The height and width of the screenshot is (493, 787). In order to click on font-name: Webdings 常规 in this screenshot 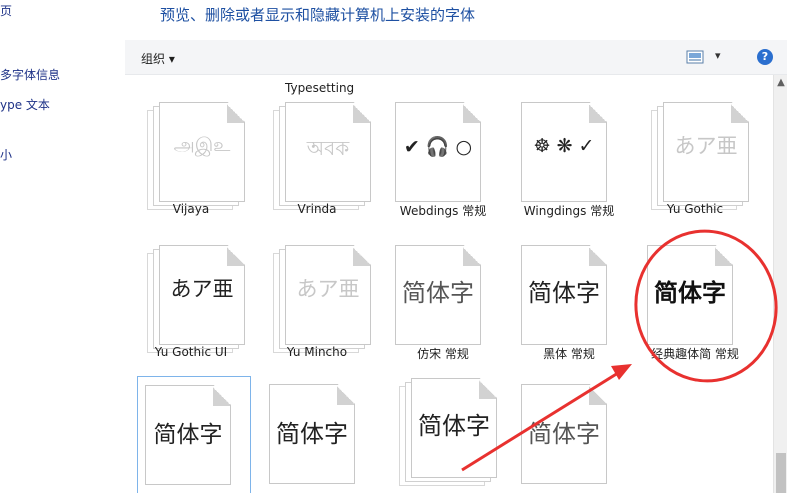, I will do `click(443, 211)`.